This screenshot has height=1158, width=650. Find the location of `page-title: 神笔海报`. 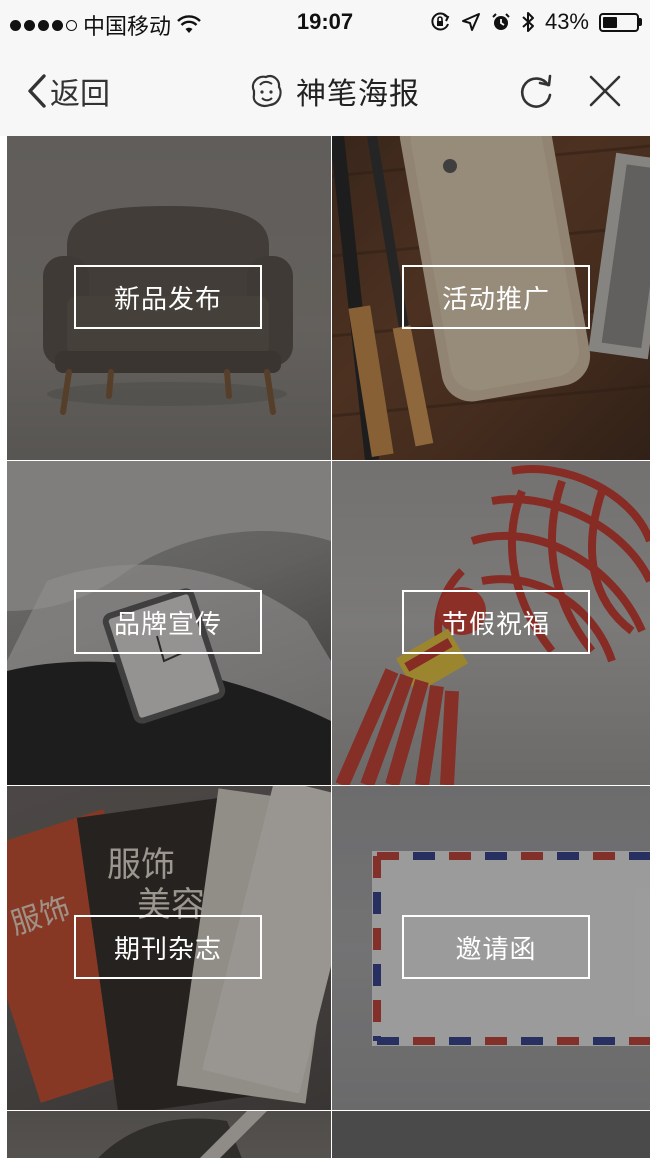

page-title: 神笔海报 is located at coordinates (333, 91).